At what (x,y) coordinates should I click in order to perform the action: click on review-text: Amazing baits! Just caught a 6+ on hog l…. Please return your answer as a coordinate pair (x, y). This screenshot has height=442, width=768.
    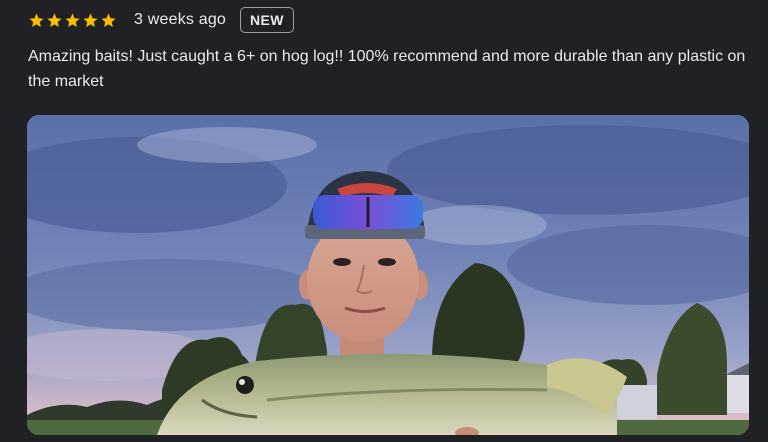
    Looking at the image, I should click on (387, 69).